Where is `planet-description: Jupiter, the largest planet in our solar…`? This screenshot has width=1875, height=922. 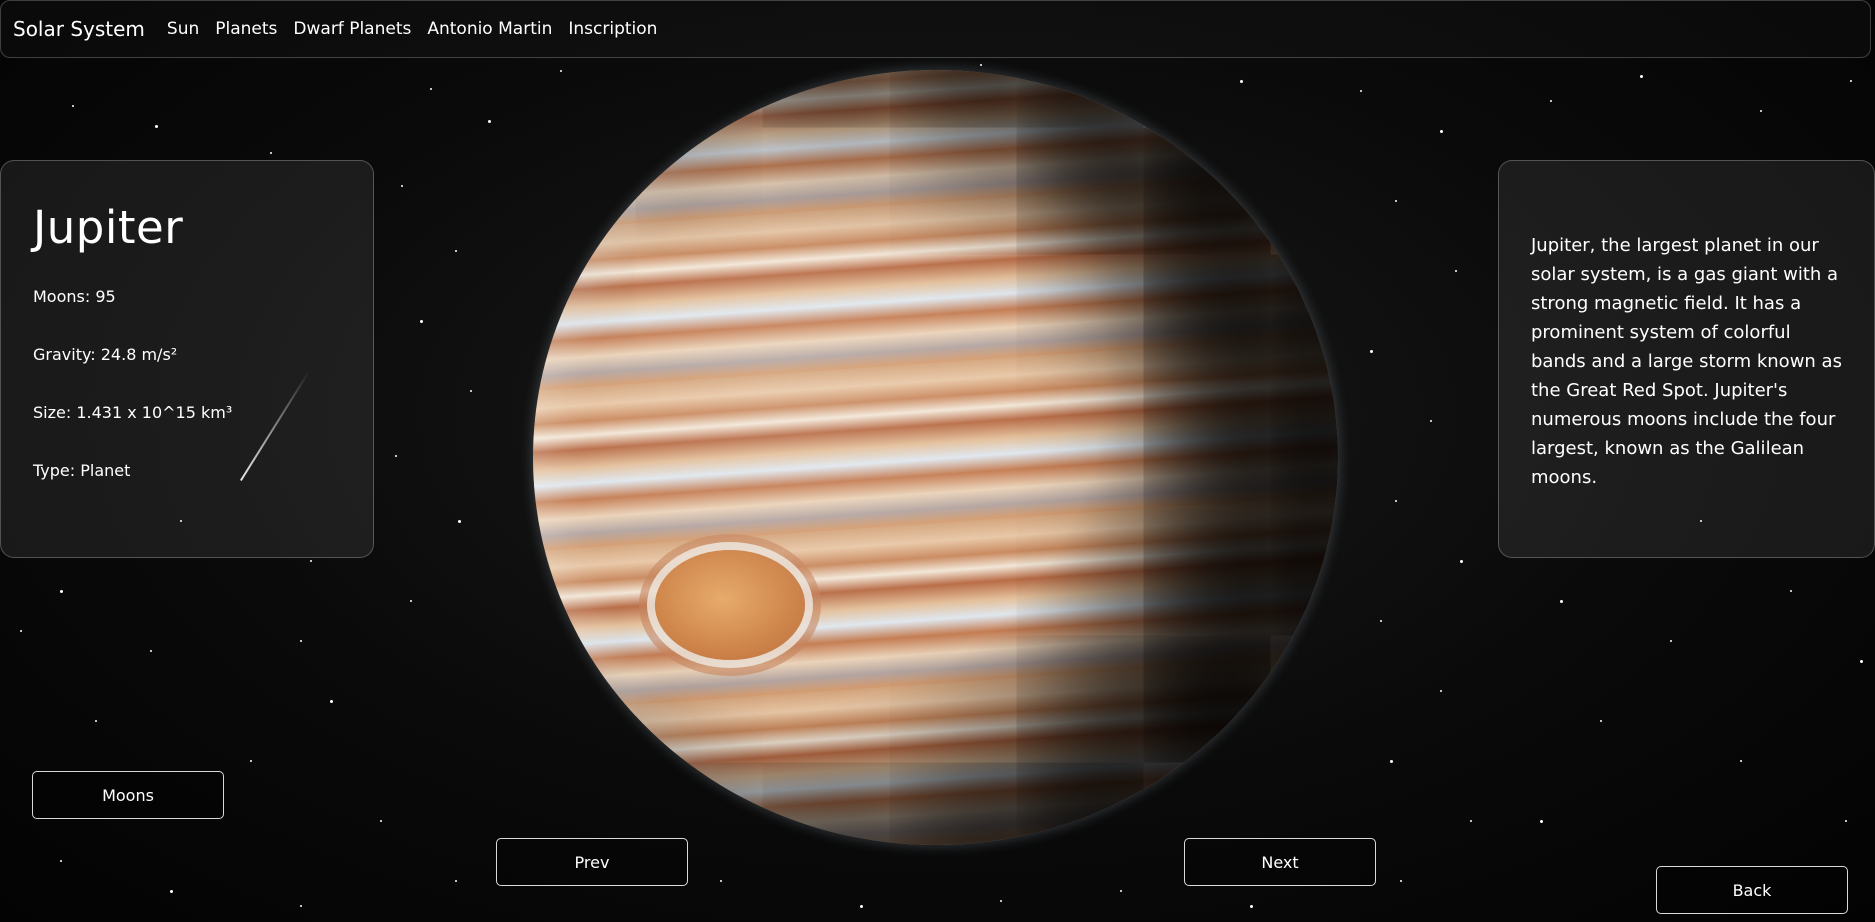
planet-description: Jupiter, the largest planet in our solar… is located at coordinates (1686, 361).